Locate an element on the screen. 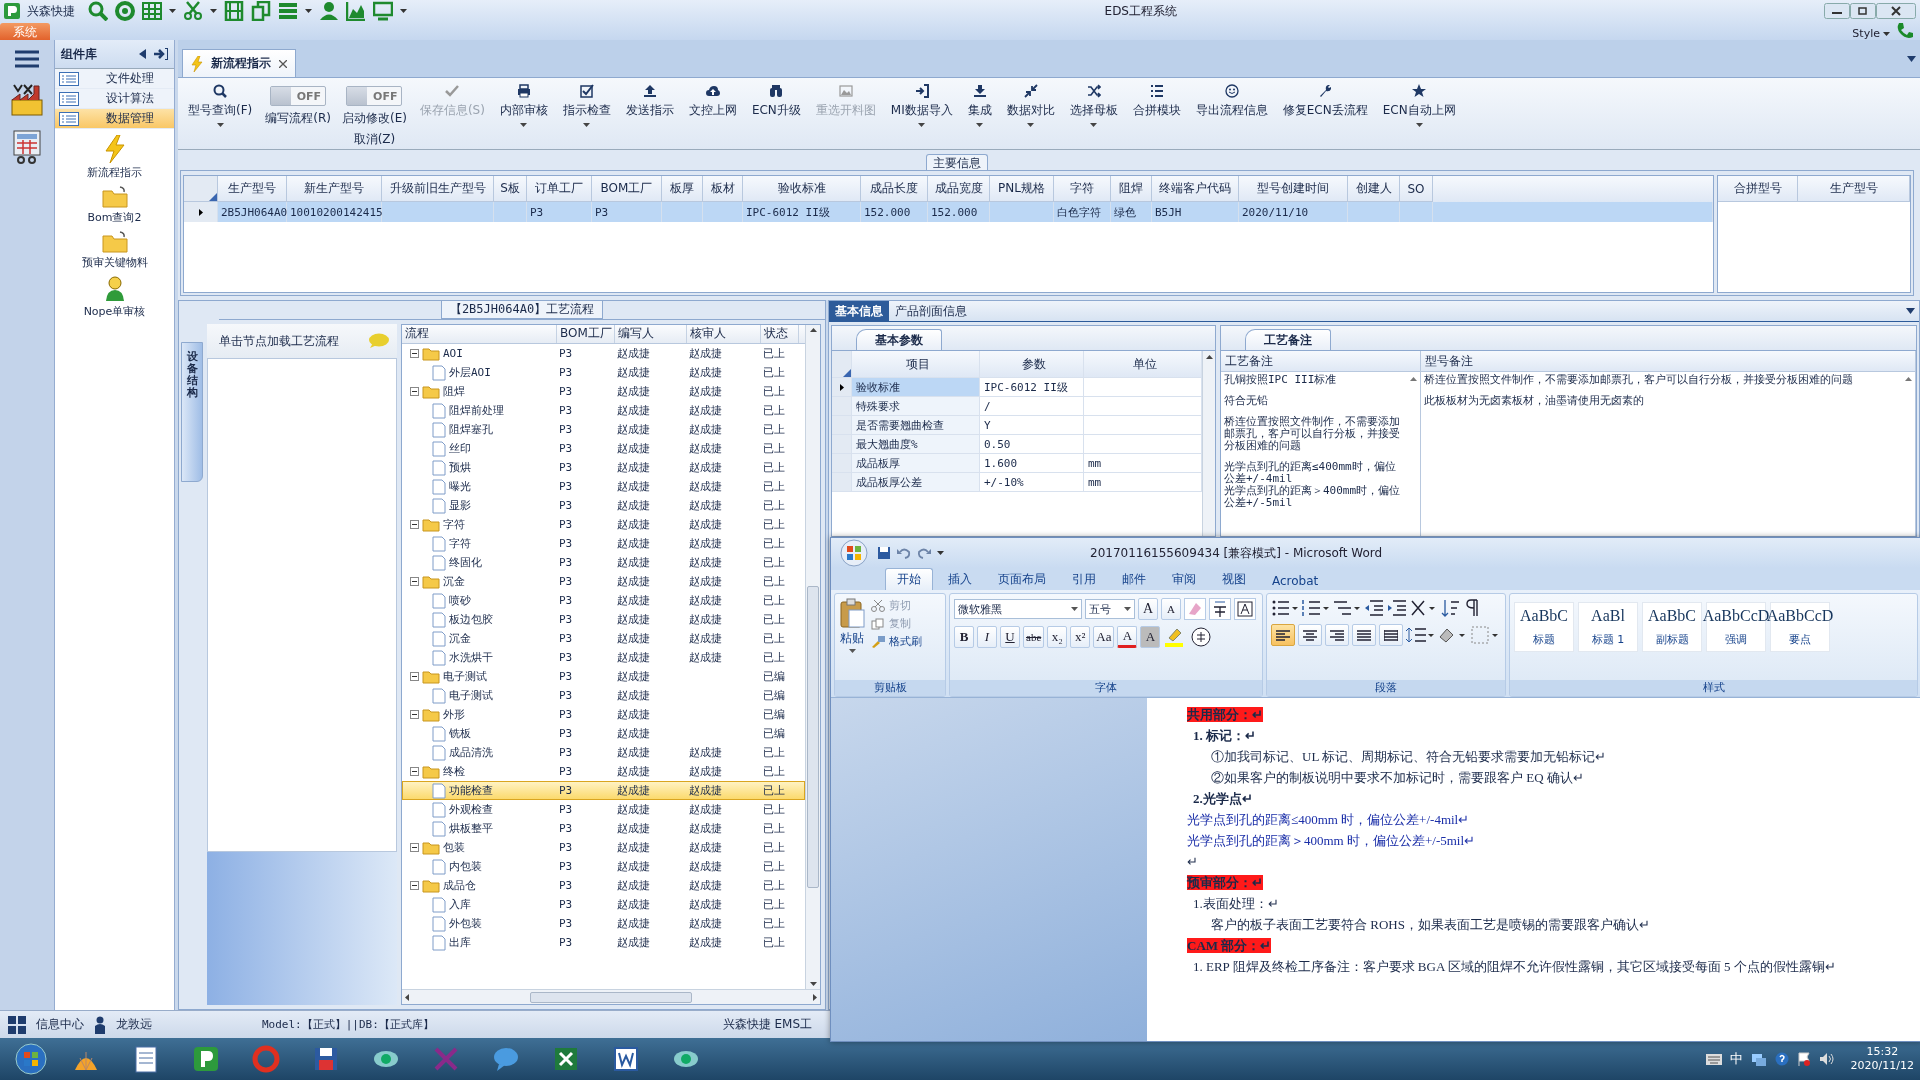  table-row: 2B5JH064A0 10010200142415 P3 P3 IPC-6012 II级 152.000 152.000 白色字符 绿色 B5JH 2020/11/10 is located at coordinates (948, 212).